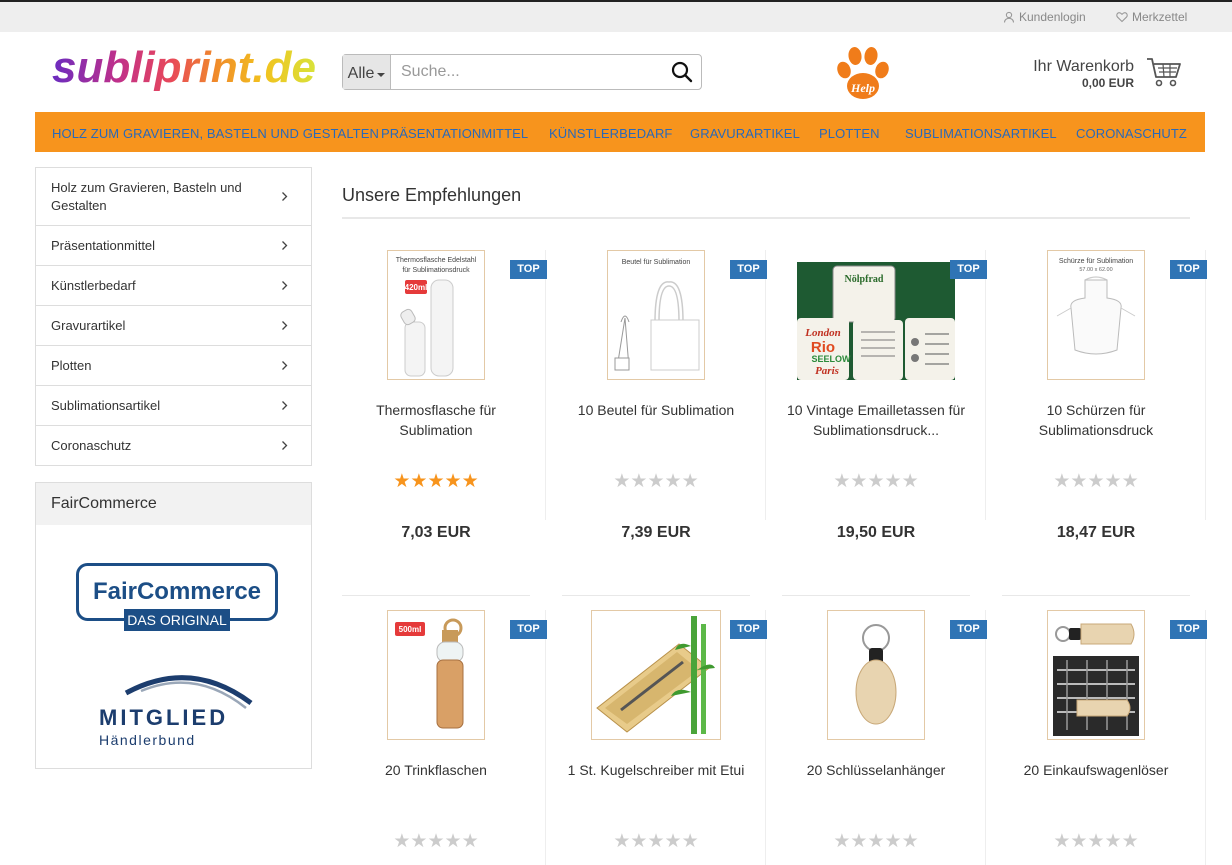 The image size is (1232, 865). What do you see at coordinates (876, 770) in the screenshot?
I see `product-name: 20 Schlüsselanhänger` at bounding box center [876, 770].